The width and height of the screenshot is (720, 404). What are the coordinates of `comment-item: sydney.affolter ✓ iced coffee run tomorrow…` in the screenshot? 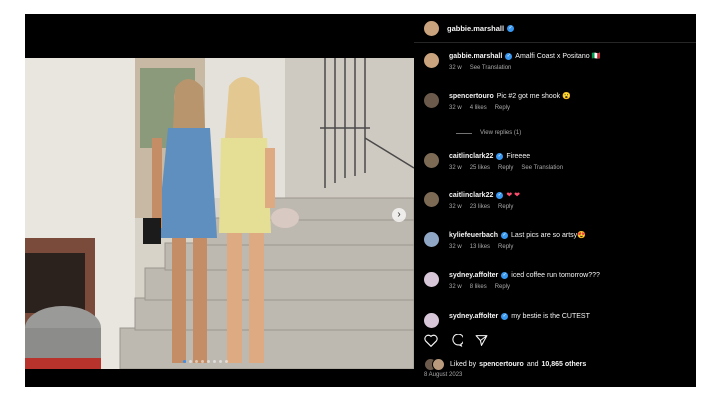 It's located at (558, 280).